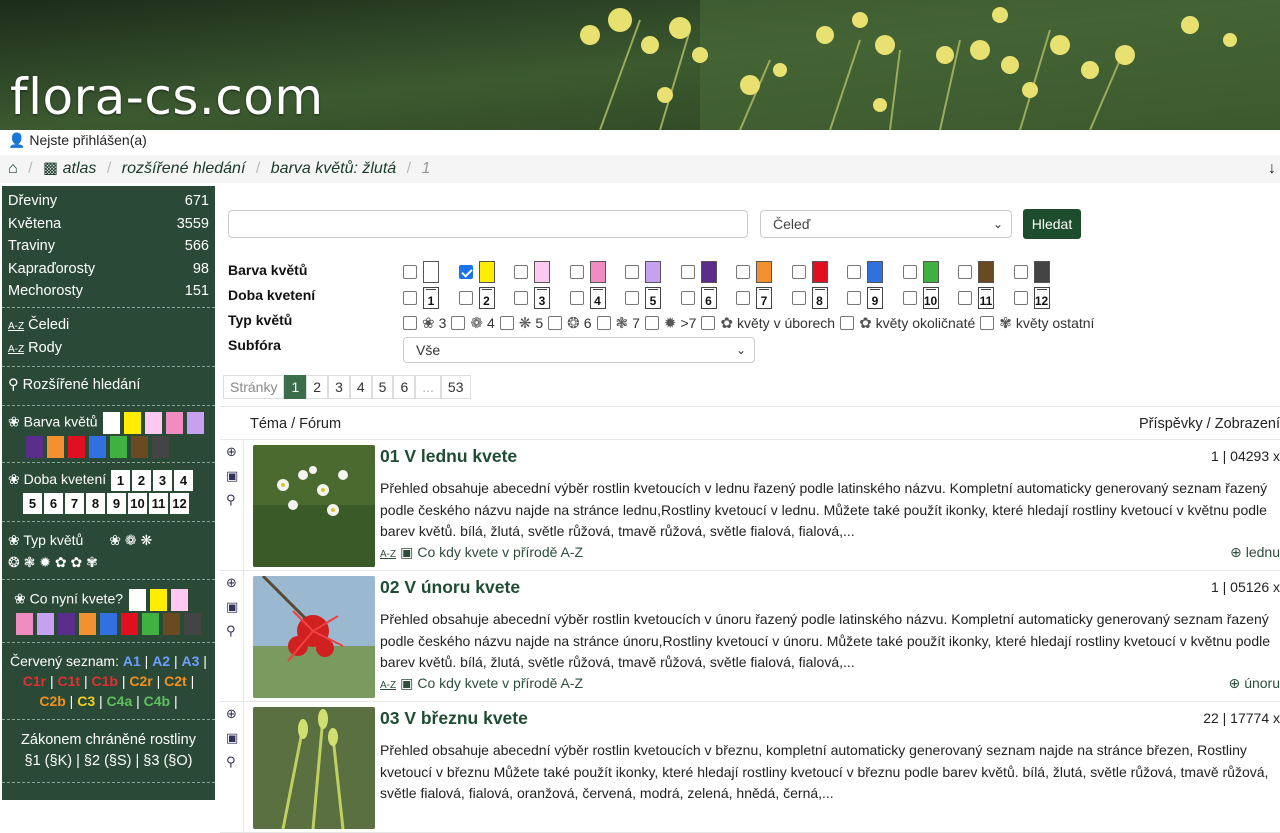 The width and height of the screenshot is (1280, 833). What do you see at coordinates (108, 348) in the screenshot?
I see `sidebar-link-genera: A-Z Rody` at bounding box center [108, 348].